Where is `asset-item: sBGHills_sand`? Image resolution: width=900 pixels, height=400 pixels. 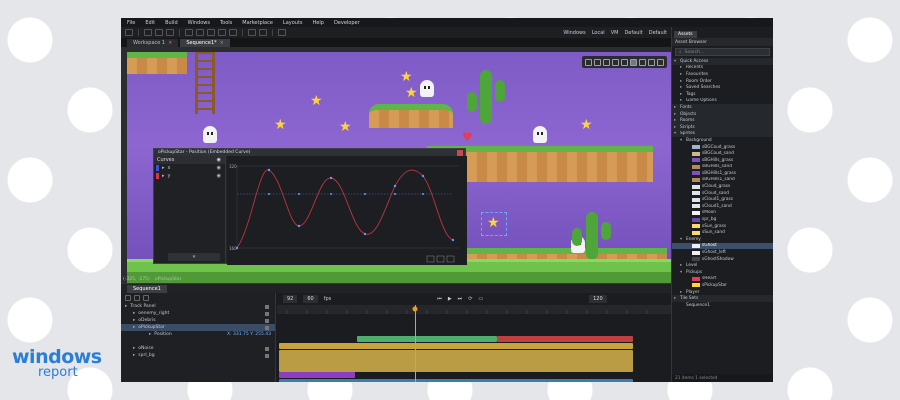 asset-item: sBGHills_sand is located at coordinates (722, 167).